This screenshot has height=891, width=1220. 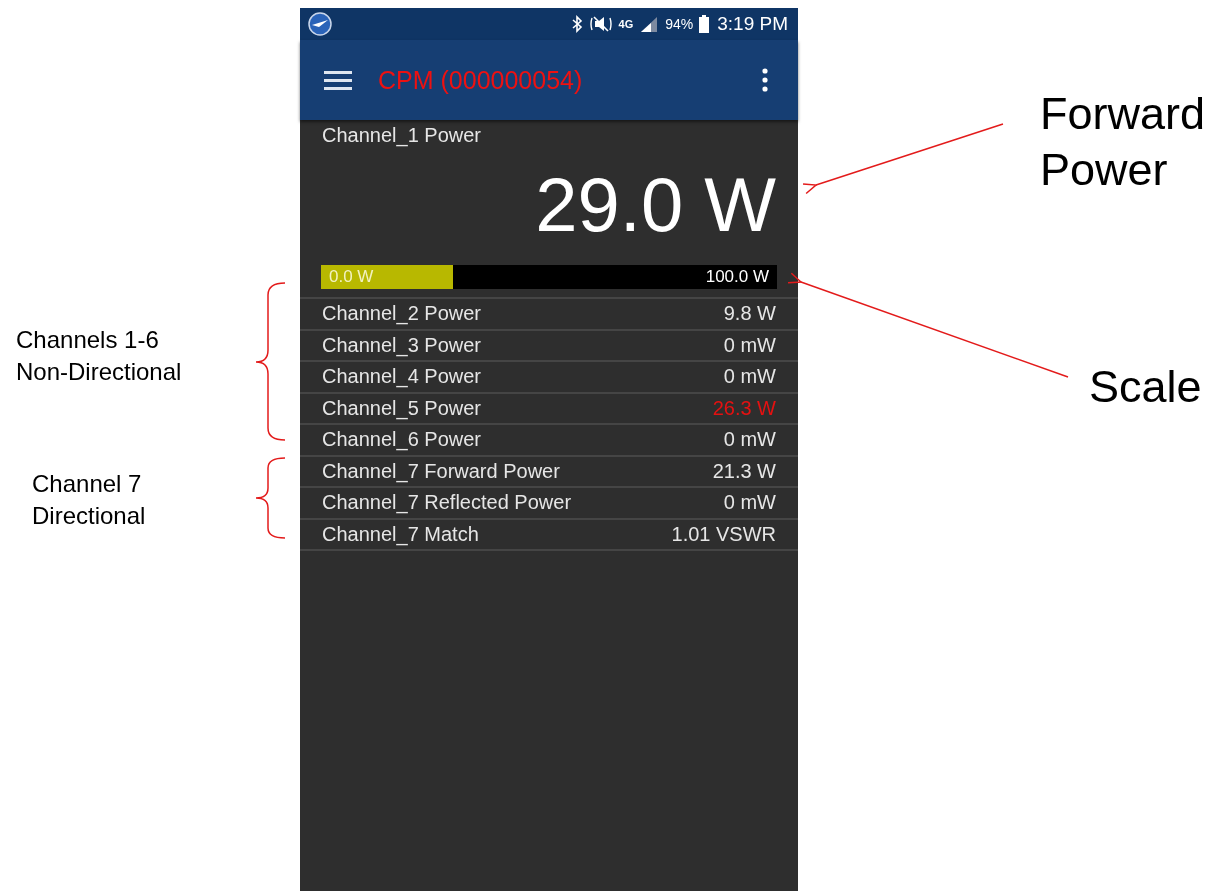 What do you see at coordinates (744, 408) in the screenshot?
I see `channel-value: 26.3 W` at bounding box center [744, 408].